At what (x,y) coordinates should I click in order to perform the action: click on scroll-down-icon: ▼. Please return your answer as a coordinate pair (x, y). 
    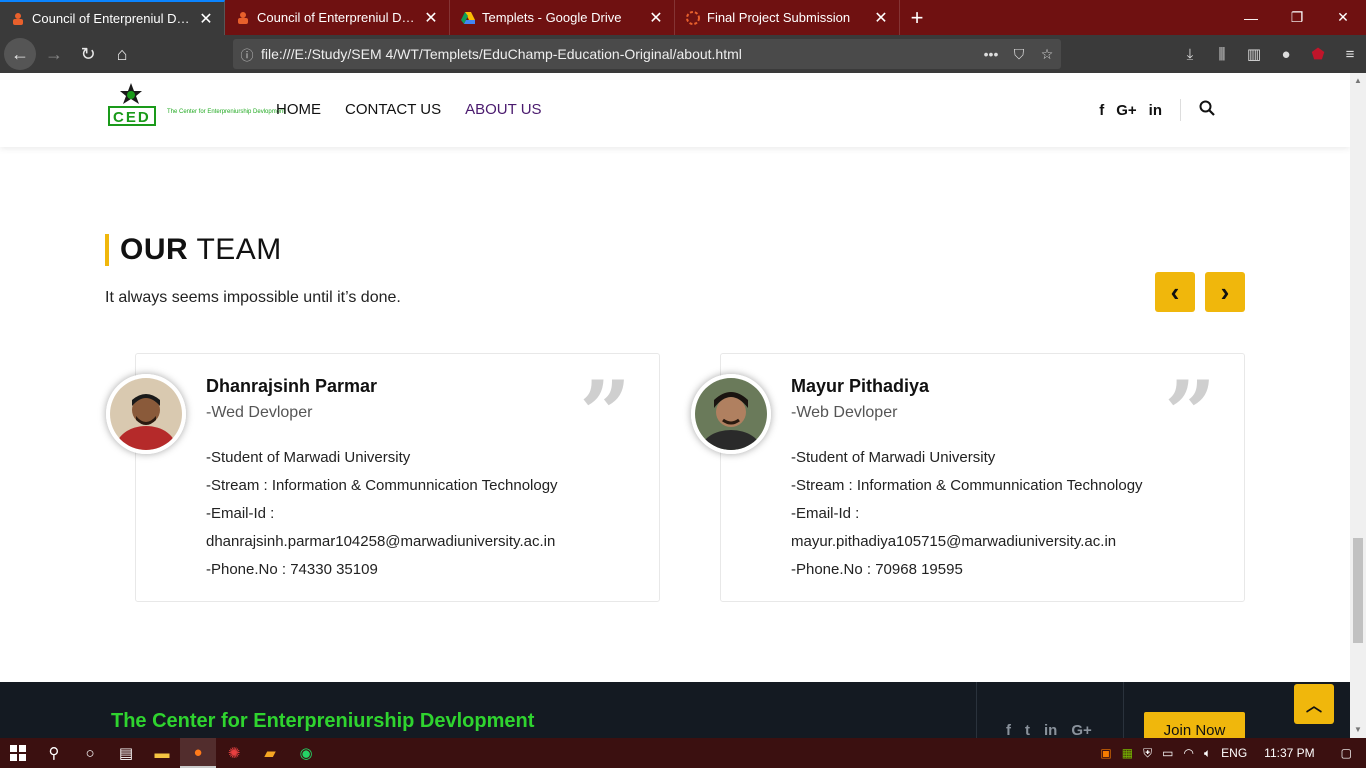
    Looking at the image, I should click on (1358, 730).